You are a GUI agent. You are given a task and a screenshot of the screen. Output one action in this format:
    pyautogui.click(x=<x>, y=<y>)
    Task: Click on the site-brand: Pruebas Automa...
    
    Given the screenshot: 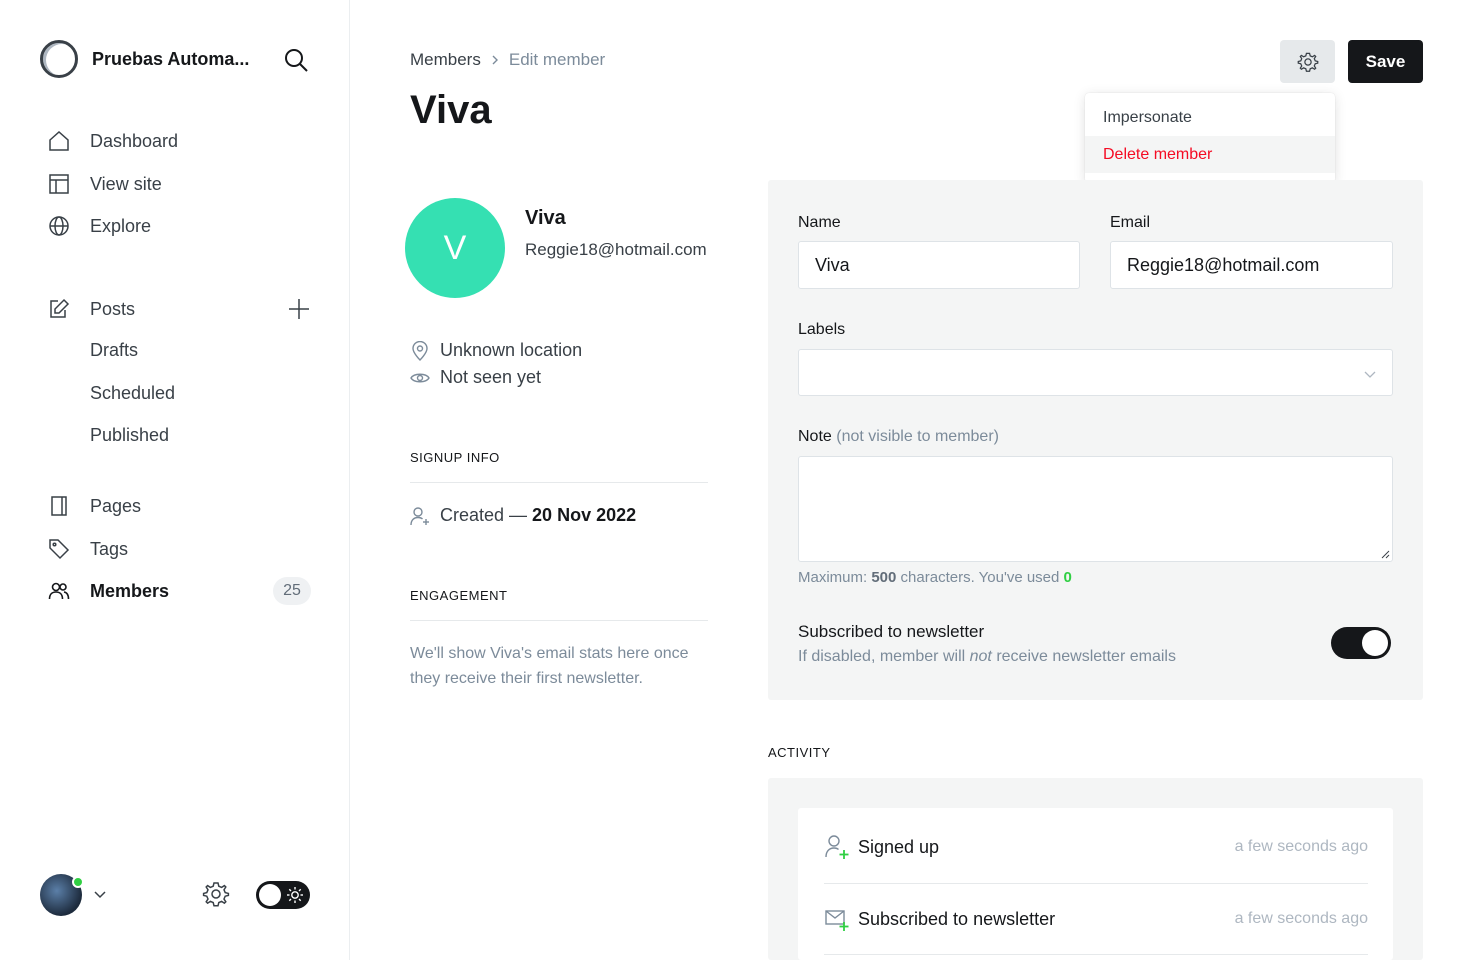 What is the action you would take?
    pyautogui.click(x=144, y=59)
    